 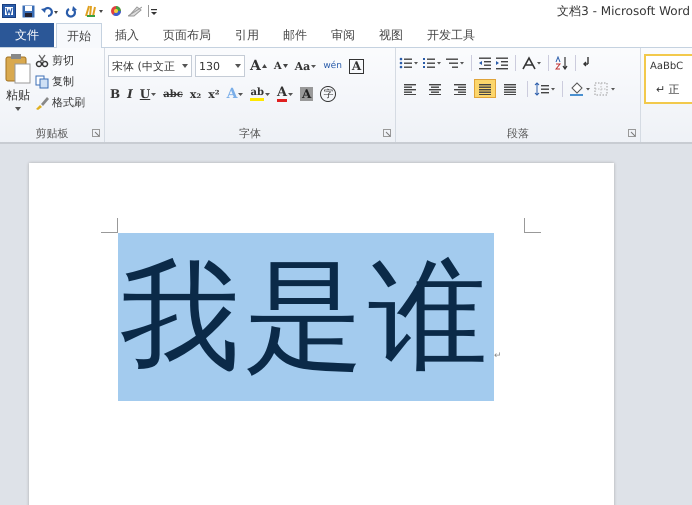 I want to click on paste-button: 粘贴, so click(x=18, y=88).